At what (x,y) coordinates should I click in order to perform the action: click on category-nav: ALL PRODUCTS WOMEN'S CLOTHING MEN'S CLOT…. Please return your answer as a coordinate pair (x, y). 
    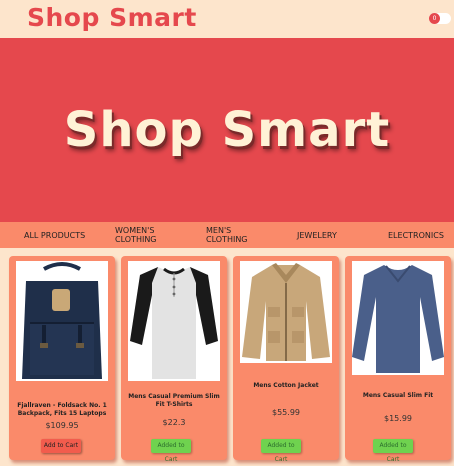
    Looking at the image, I should click on (227, 235).